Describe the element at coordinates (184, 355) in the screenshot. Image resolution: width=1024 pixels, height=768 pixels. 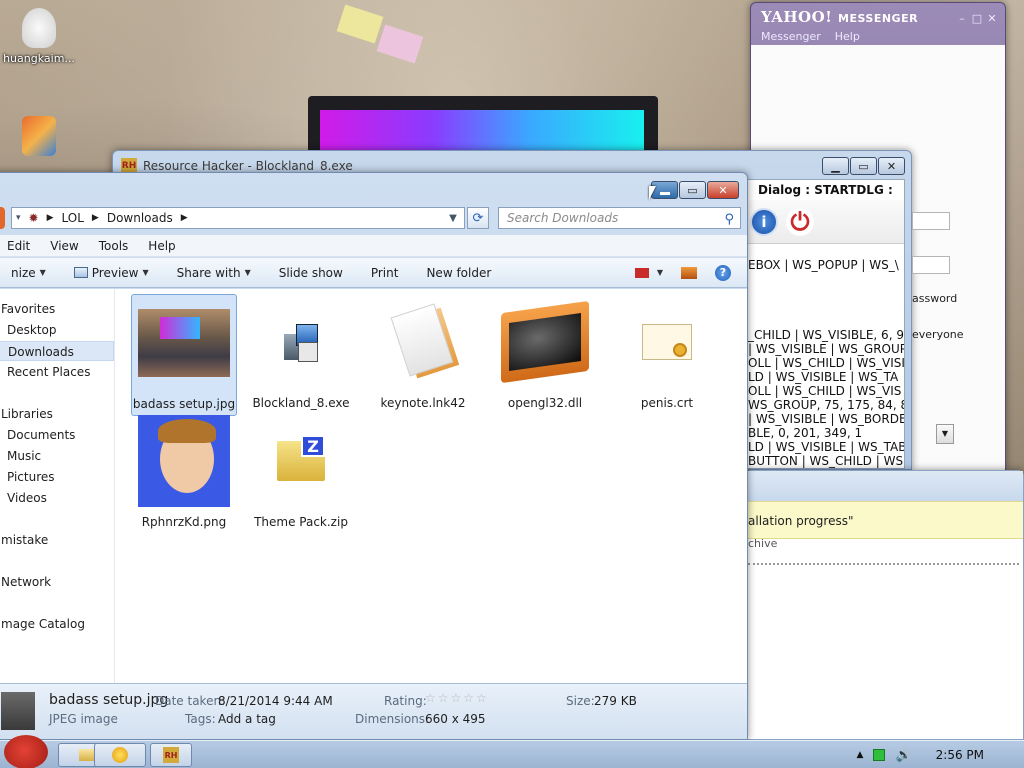
I see `file-item: badass setup.jpg` at that location.